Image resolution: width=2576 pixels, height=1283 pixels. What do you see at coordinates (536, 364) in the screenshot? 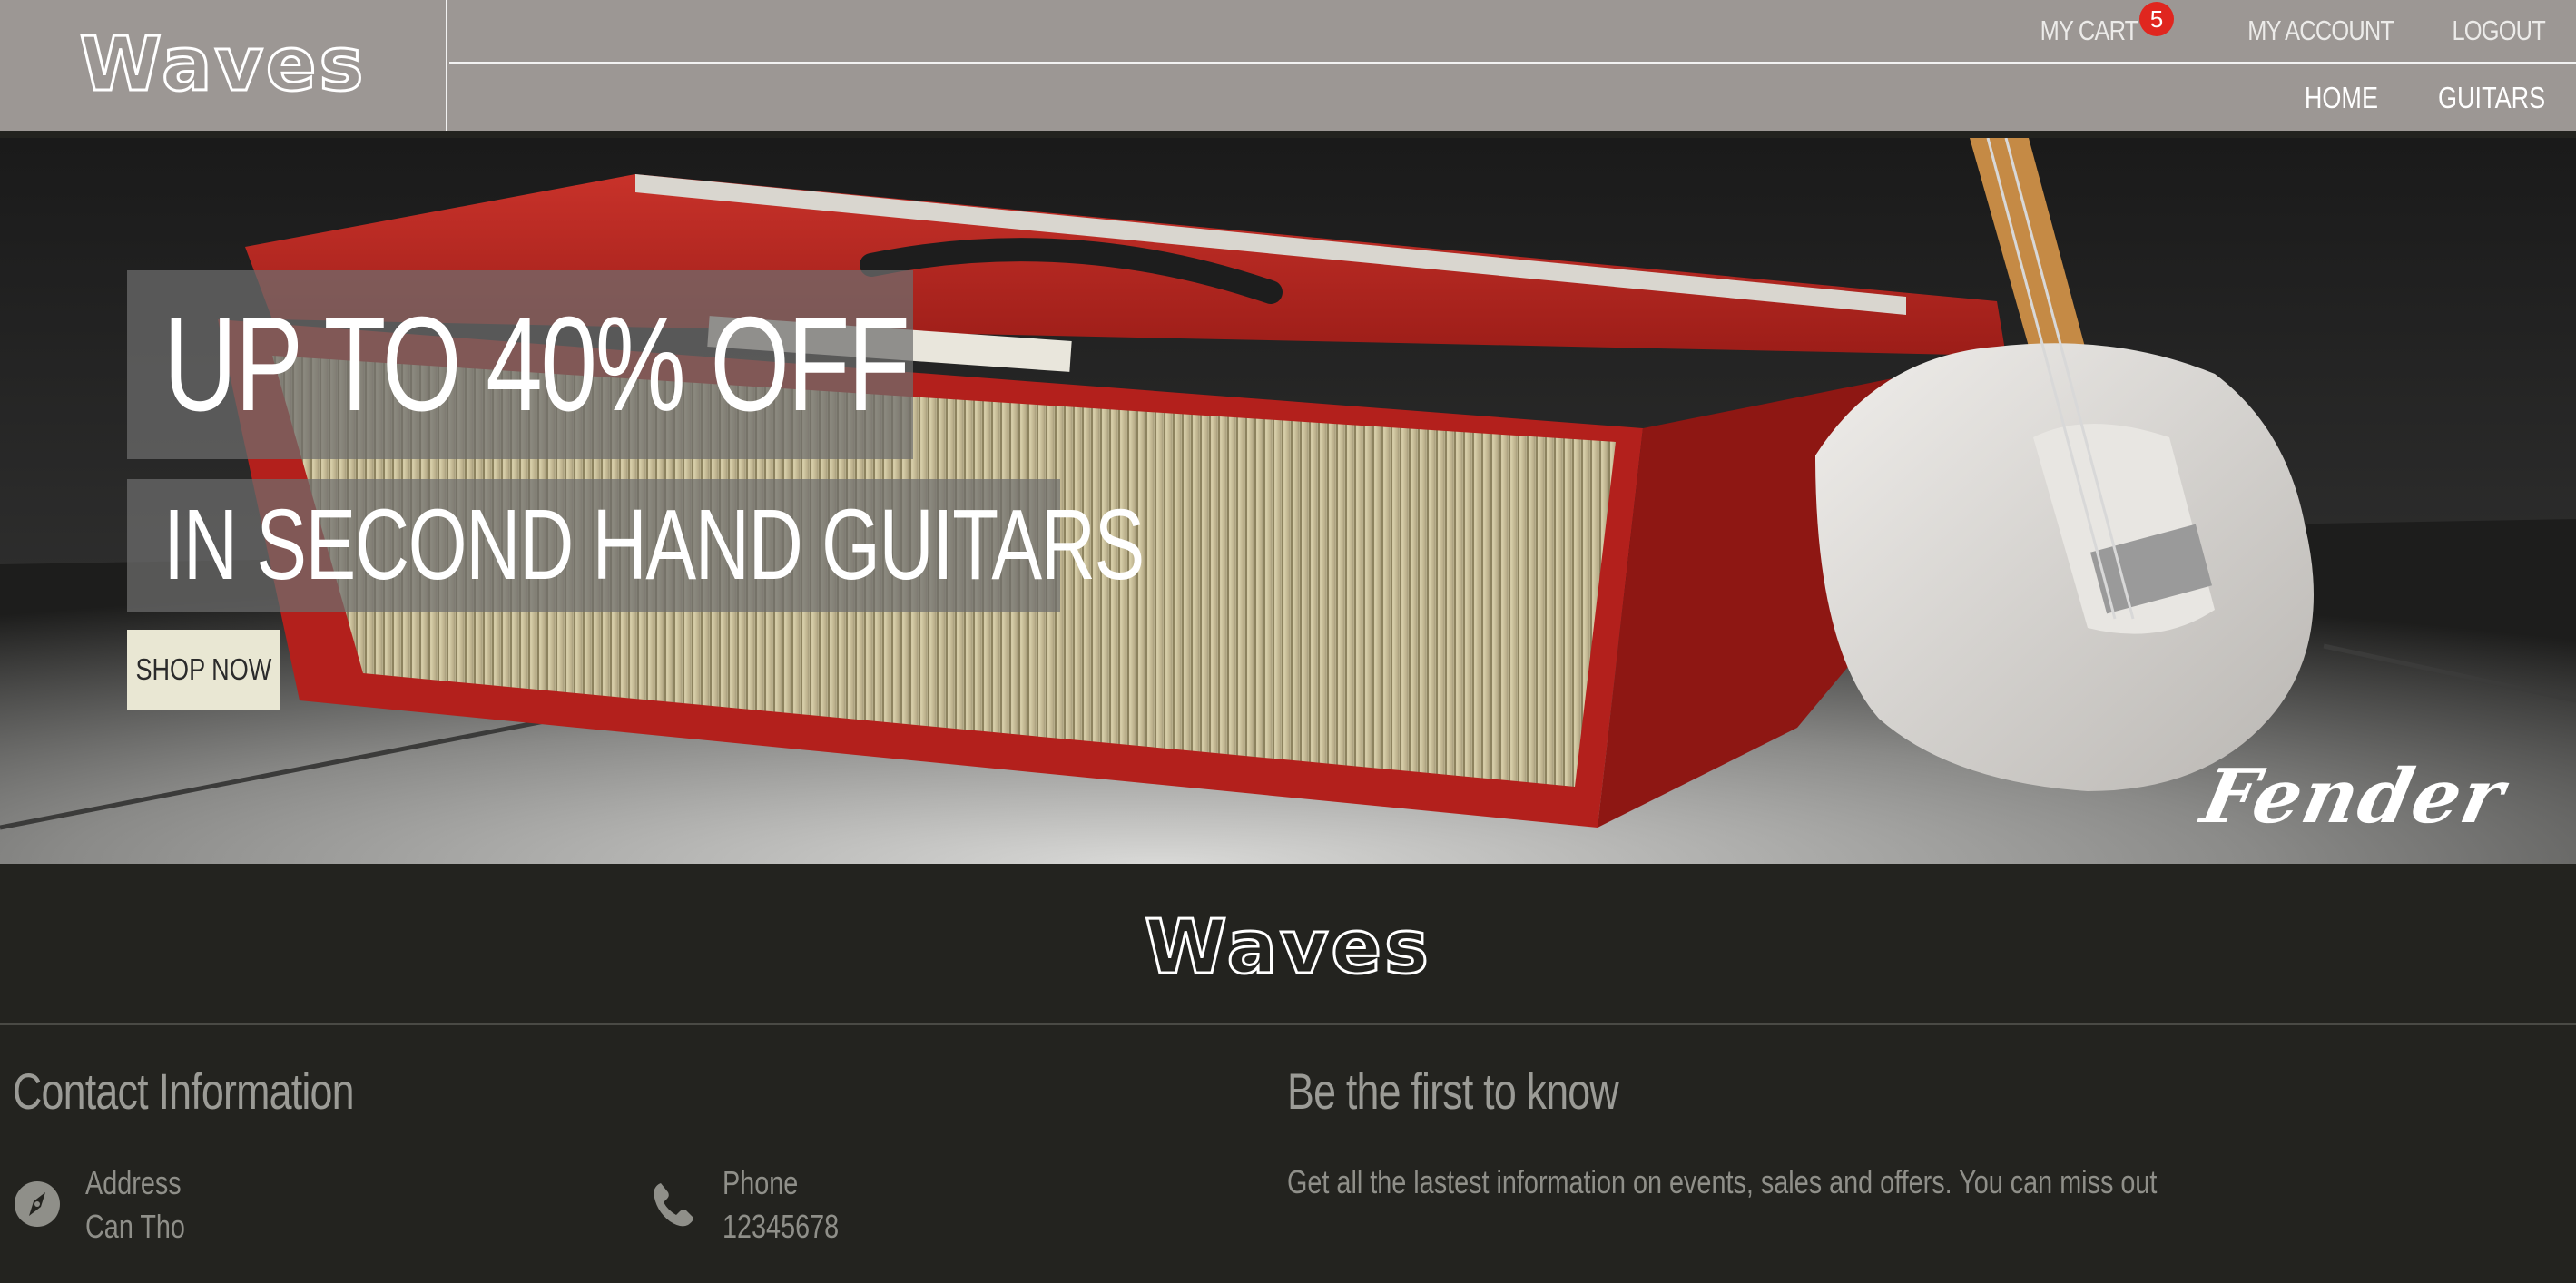
I see `promo-headline: UP TO 40% OFF` at bounding box center [536, 364].